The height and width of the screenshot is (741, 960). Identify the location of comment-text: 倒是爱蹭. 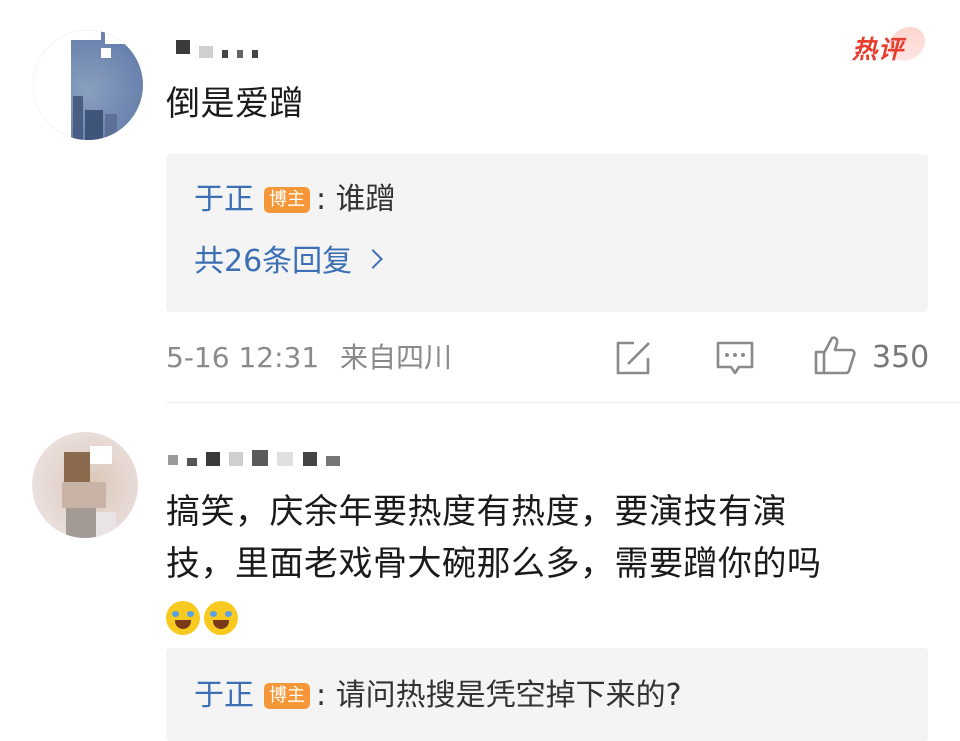
(235, 104).